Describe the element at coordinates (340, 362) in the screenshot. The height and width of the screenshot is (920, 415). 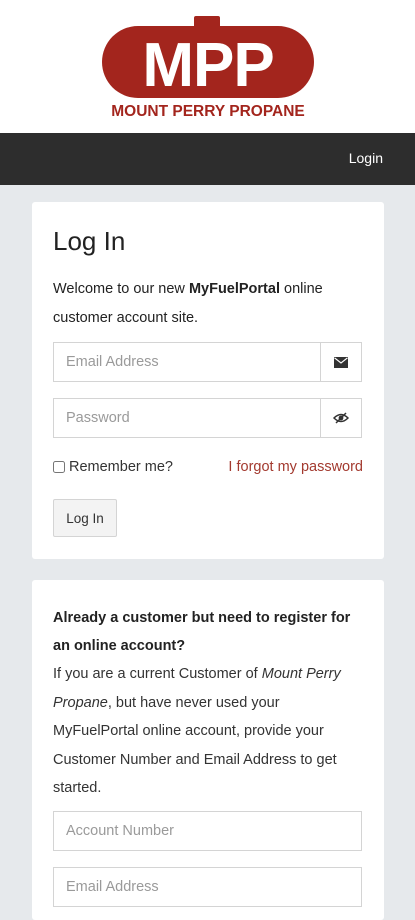
I see `envelope-icon` at that location.